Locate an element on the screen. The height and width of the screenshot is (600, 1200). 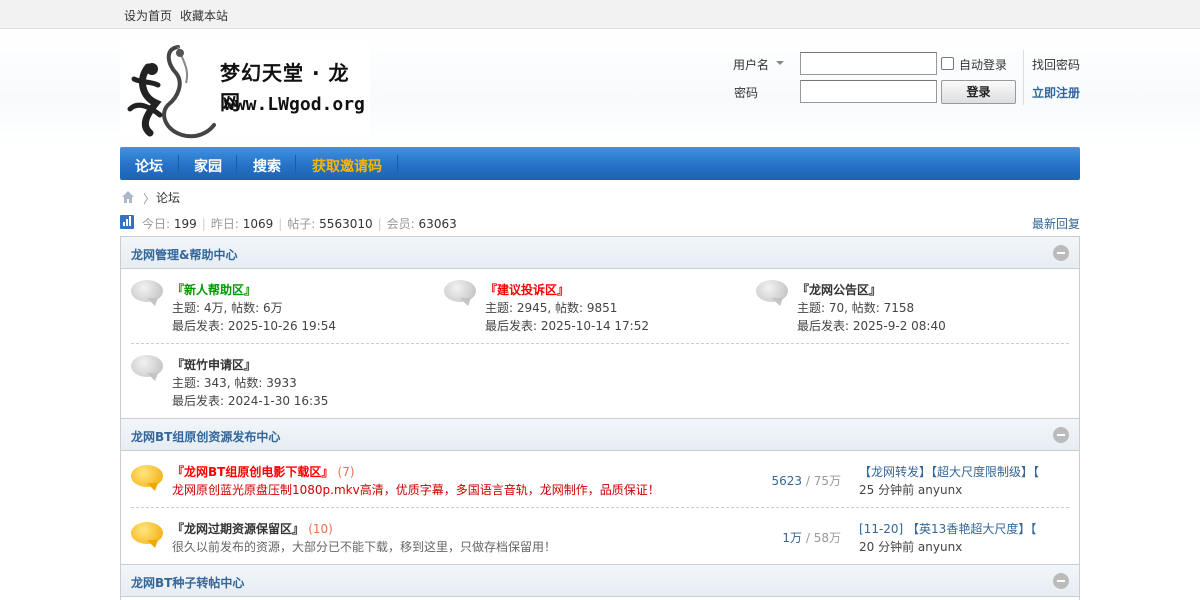
breadcrumb-arrow: 〉 is located at coordinates (149, 199).